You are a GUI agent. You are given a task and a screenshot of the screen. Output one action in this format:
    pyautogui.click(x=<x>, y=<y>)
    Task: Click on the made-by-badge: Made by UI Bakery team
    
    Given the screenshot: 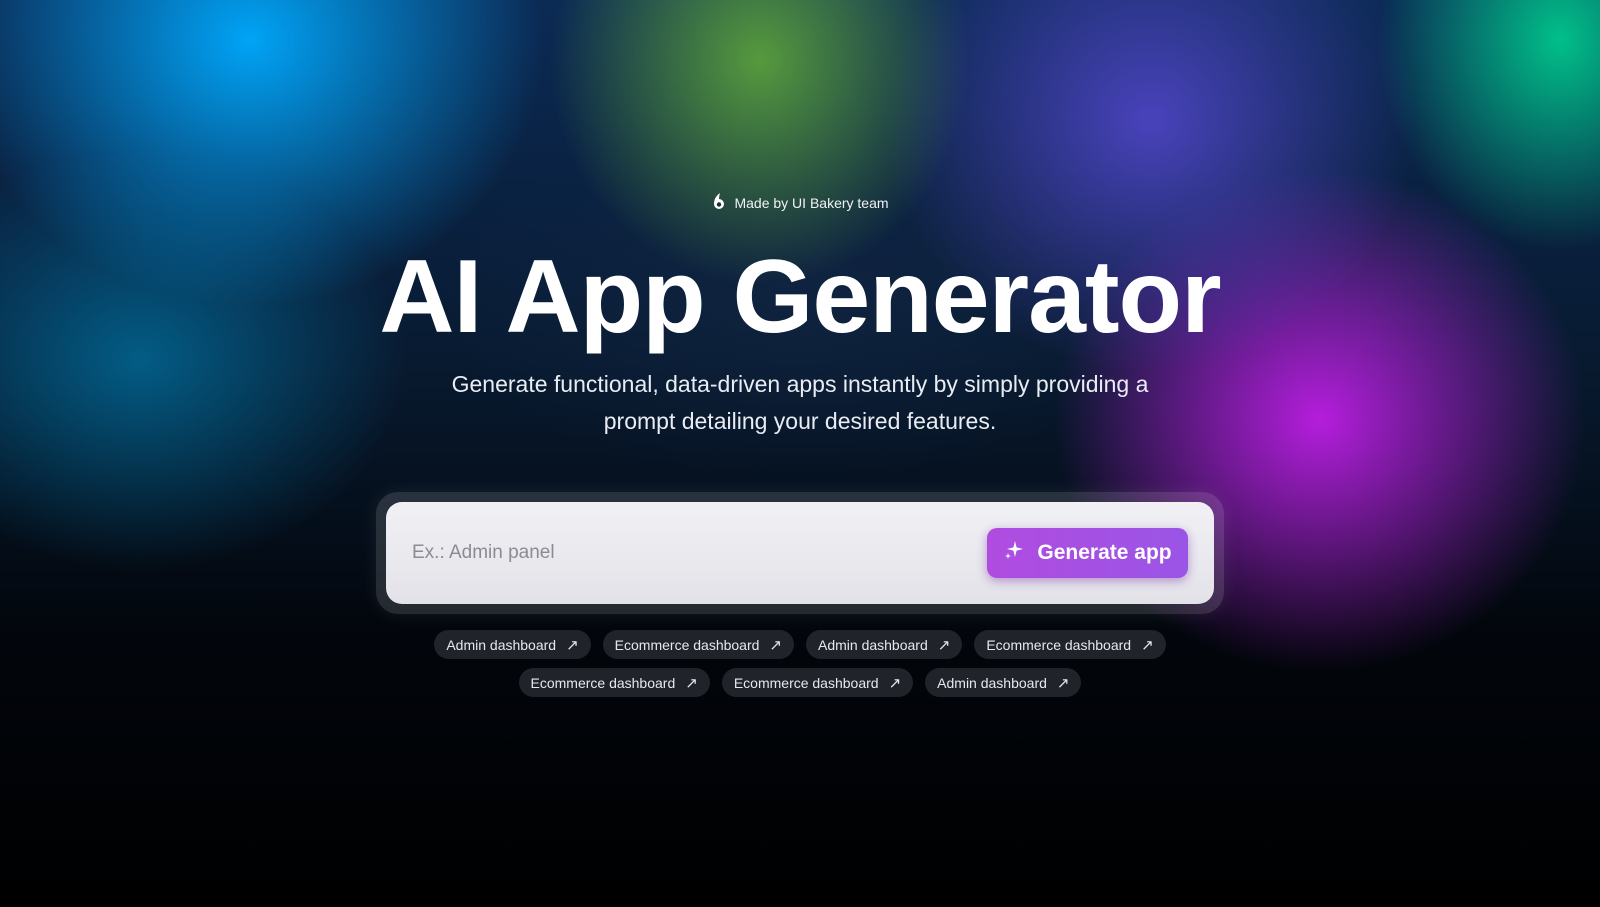 What is the action you would take?
    pyautogui.click(x=800, y=203)
    